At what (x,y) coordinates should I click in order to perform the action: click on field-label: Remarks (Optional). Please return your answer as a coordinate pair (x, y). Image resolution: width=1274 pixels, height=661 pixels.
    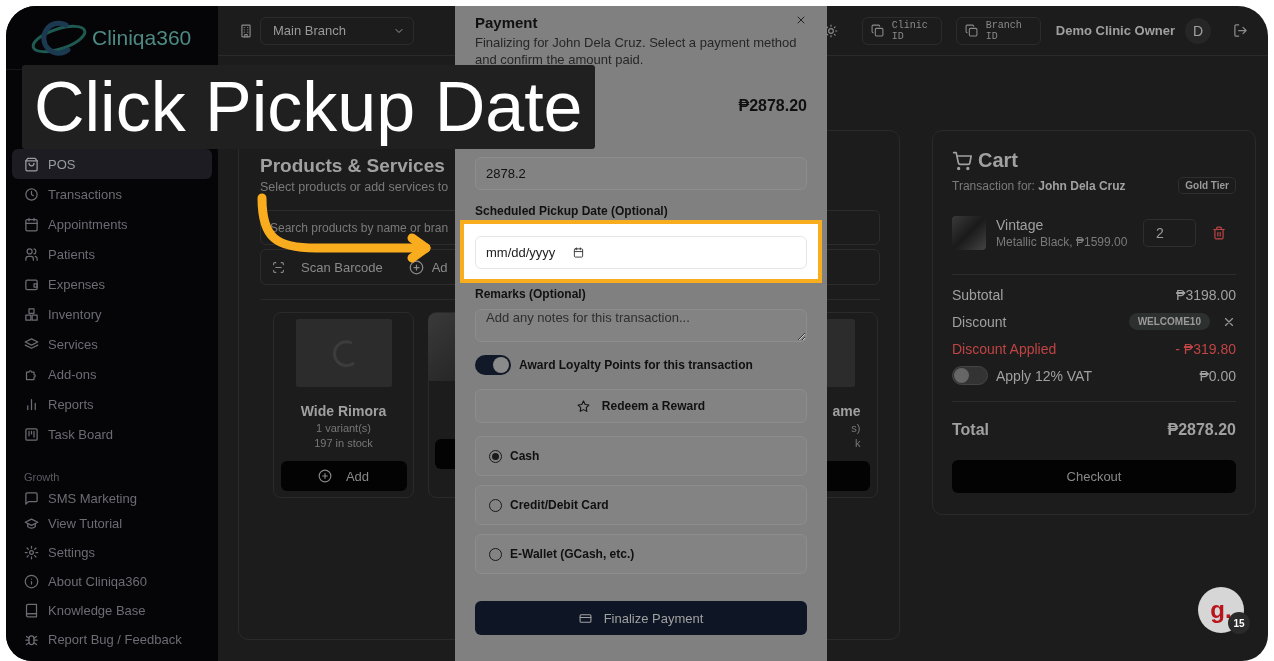
    Looking at the image, I should click on (531, 294).